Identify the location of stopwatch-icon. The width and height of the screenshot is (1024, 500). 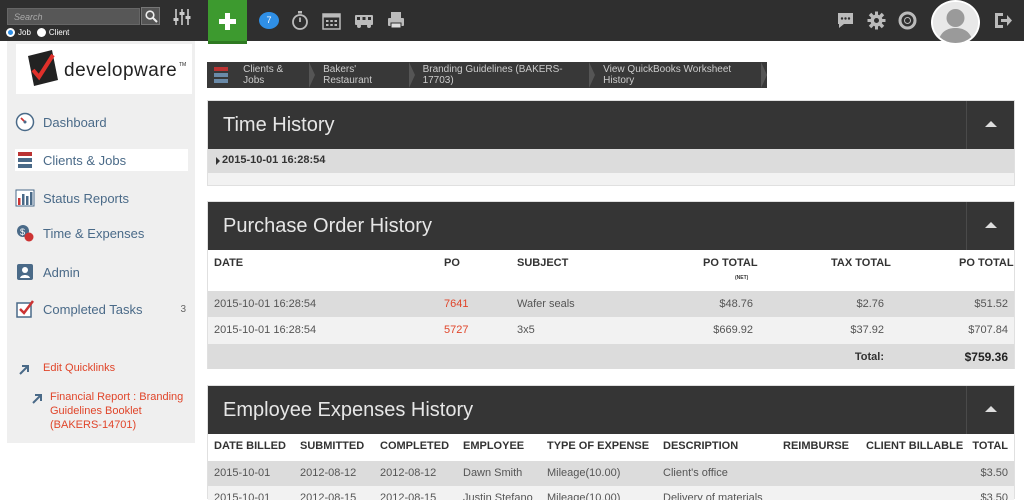
(300, 23).